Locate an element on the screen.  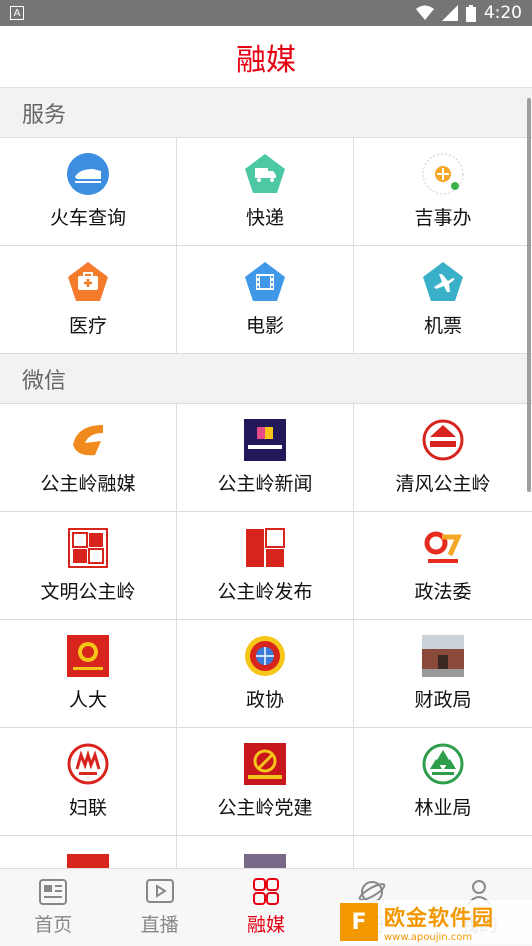
app-header: 融媒 is located at coordinates (266, 57).